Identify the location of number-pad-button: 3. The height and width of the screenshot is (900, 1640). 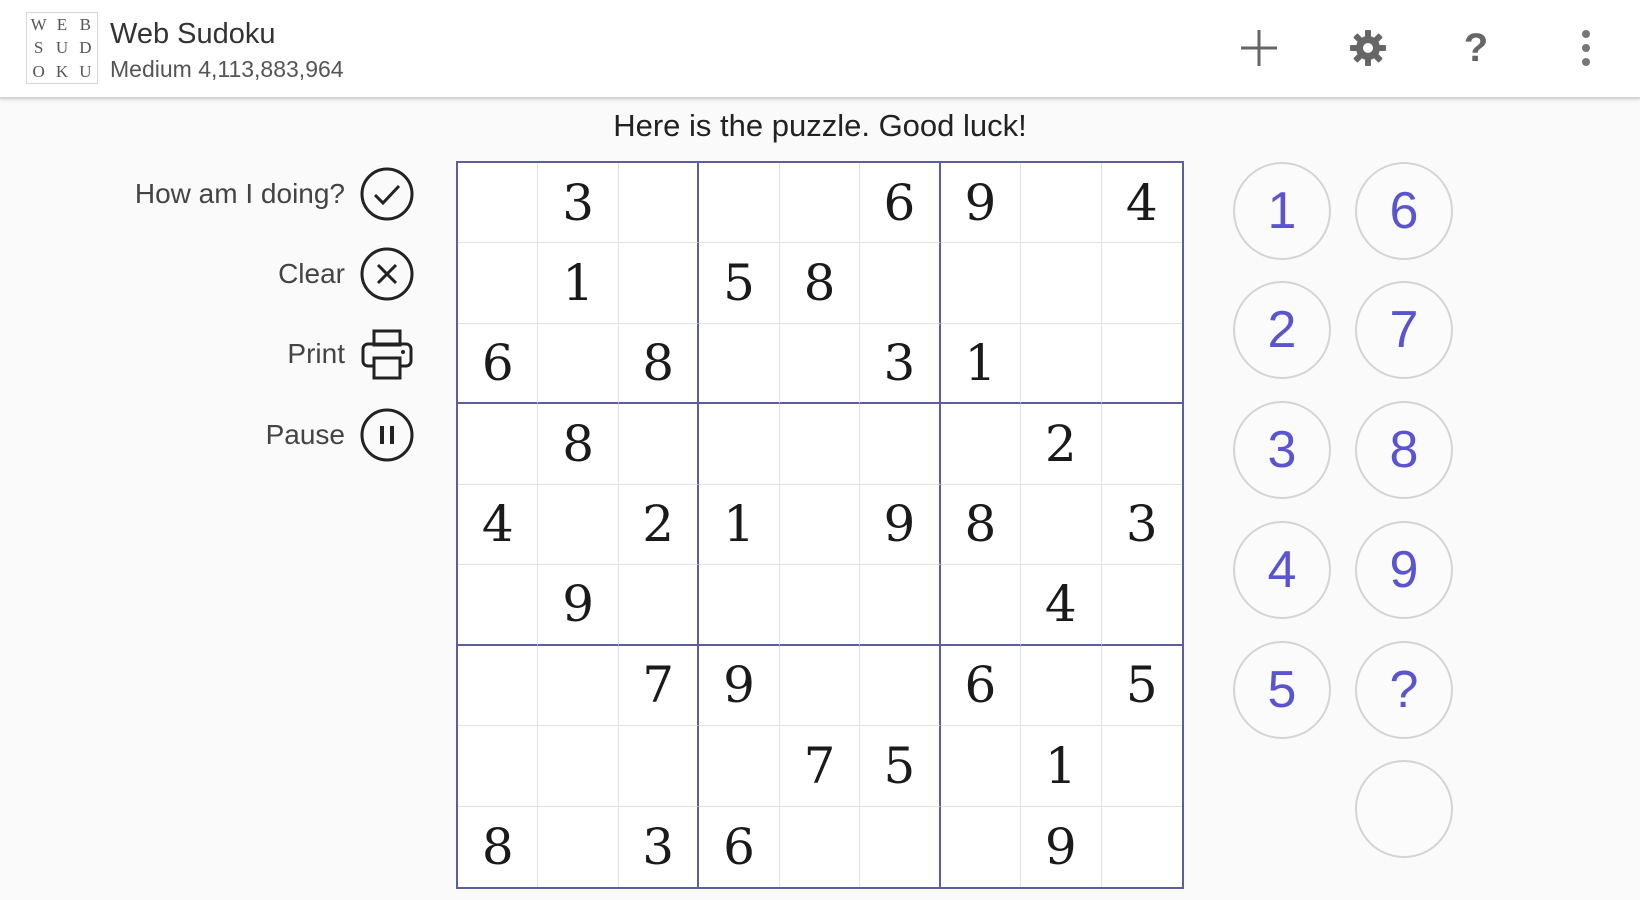
(1282, 450).